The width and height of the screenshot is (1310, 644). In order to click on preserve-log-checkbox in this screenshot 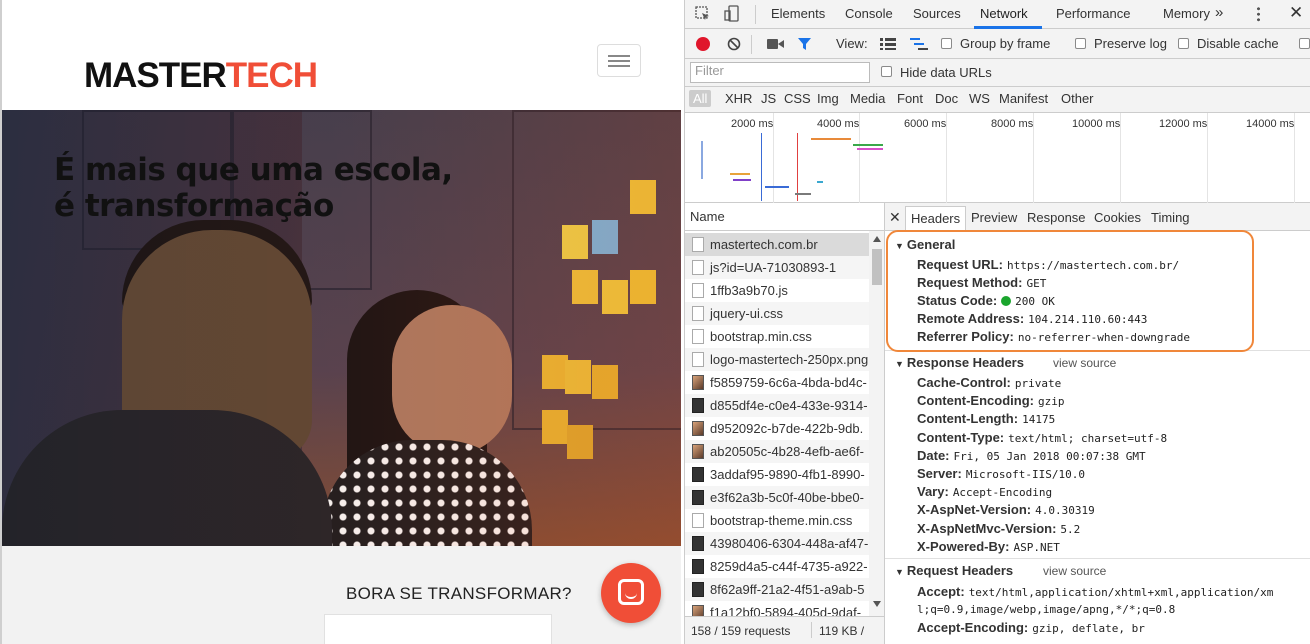, I will do `click(1080, 43)`.